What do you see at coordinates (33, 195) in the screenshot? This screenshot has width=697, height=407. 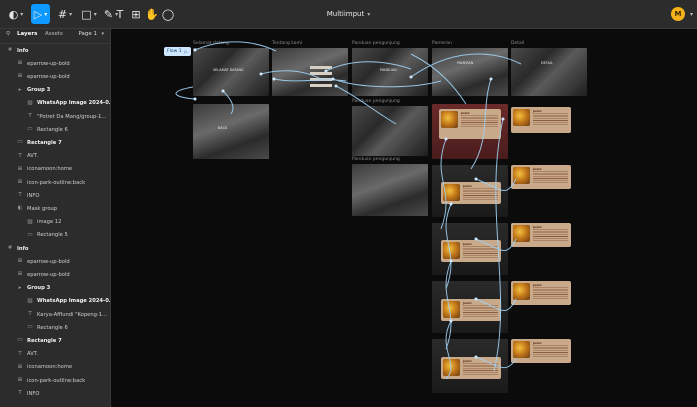 I see `layer-label: INFO` at bounding box center [33, 195].